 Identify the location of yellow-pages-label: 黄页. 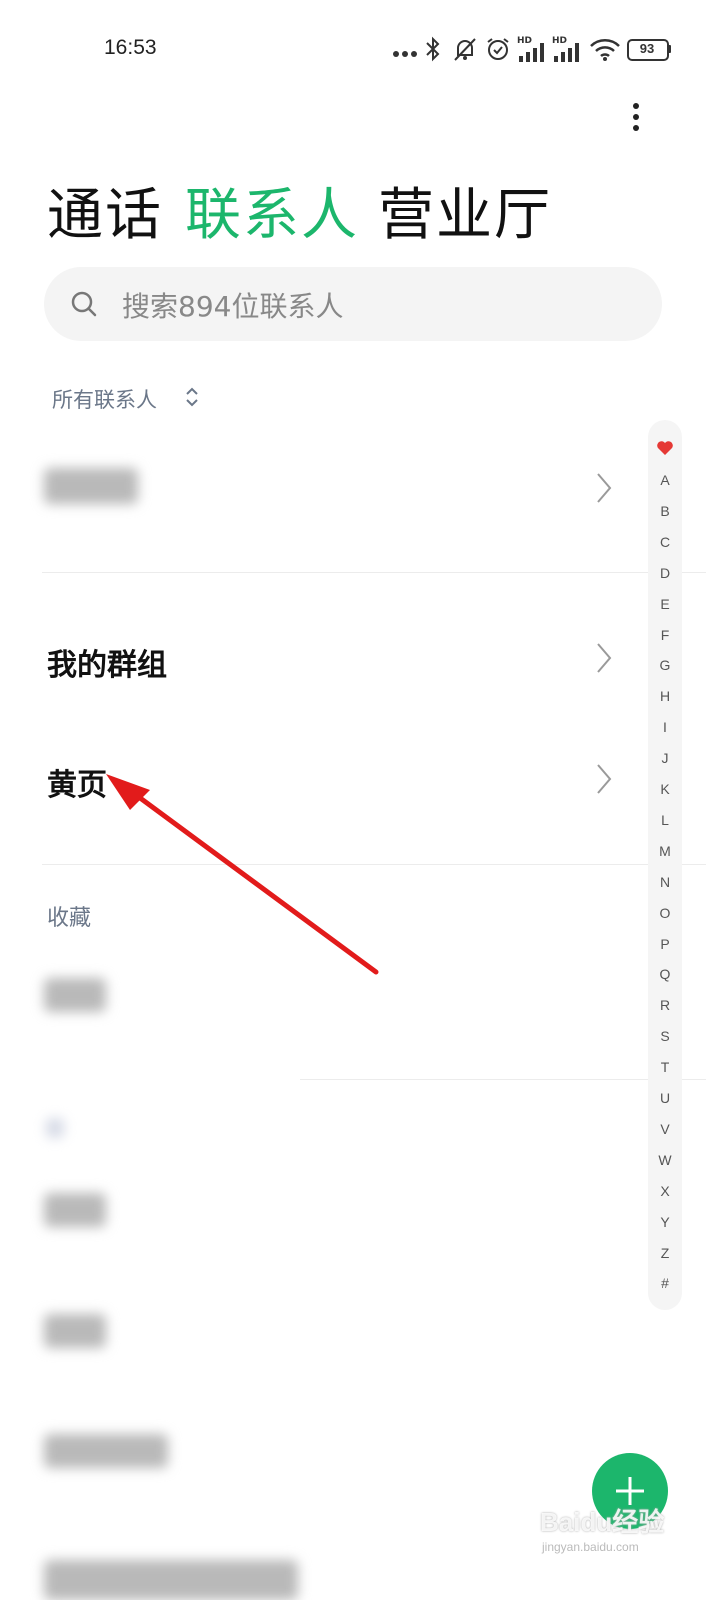
(77, 785).